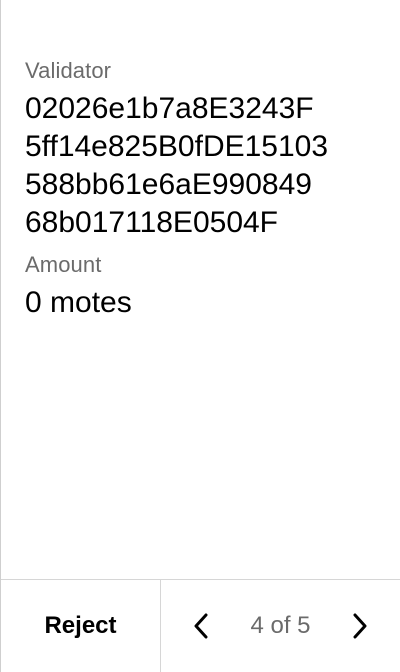 This screenshot has width=400, height=672. I want to click on reject-container: Reject, so click(81, 626).